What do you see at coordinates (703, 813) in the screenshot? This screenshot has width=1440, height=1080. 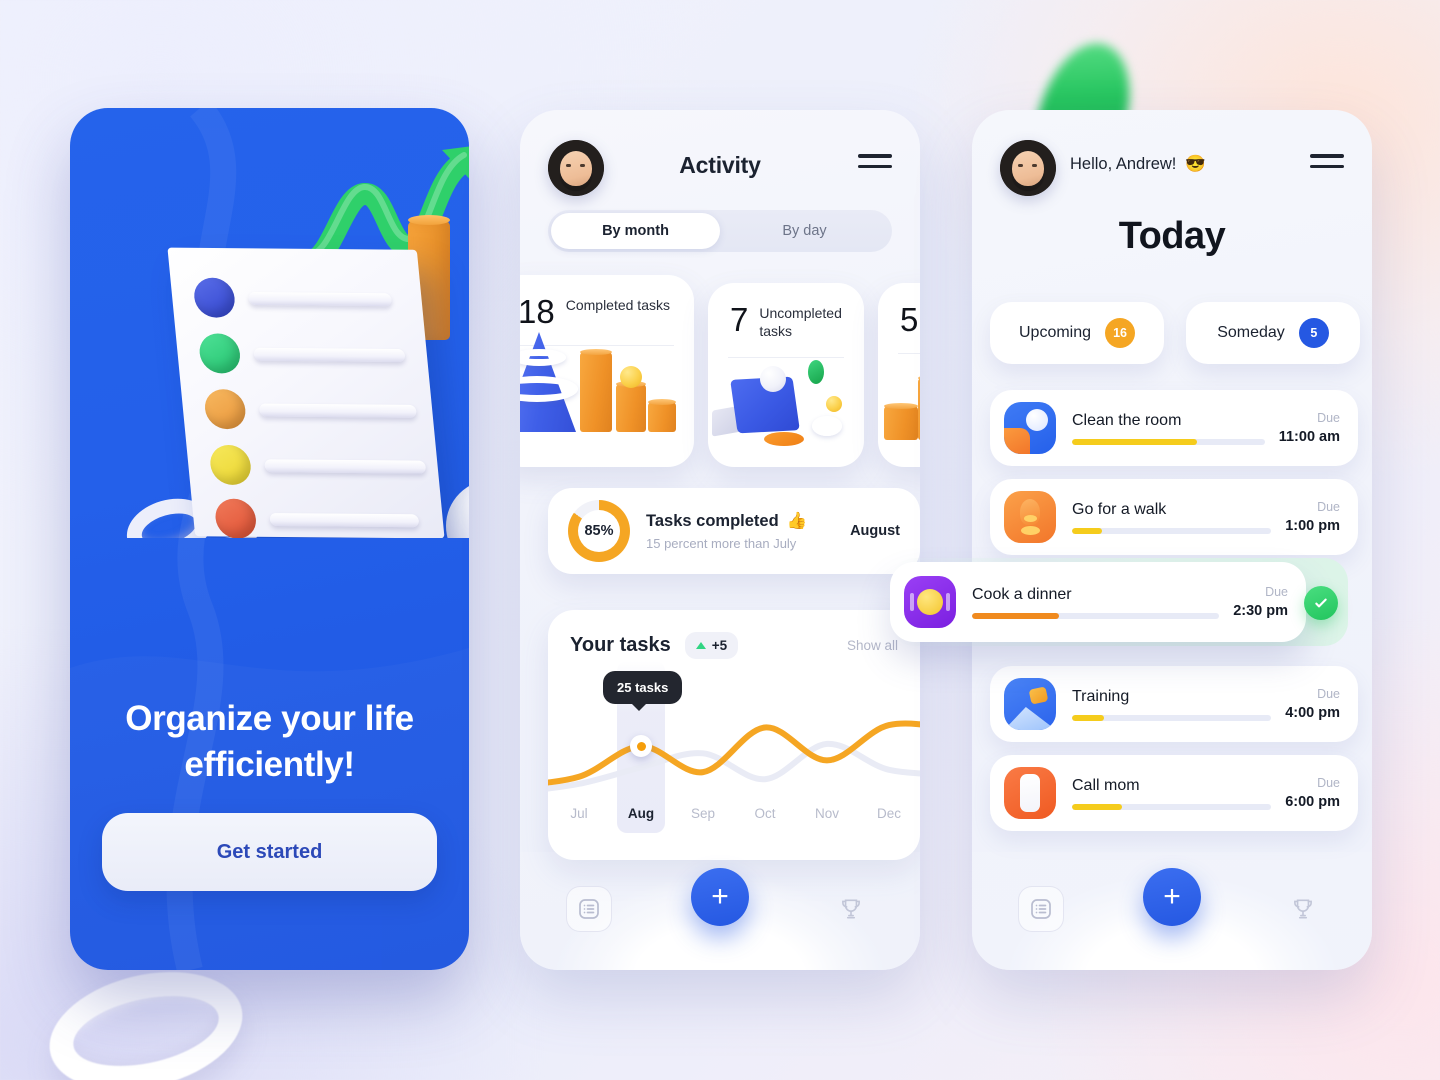 I see `chart-month-sep: Sep` at bounding box center [703, 813].